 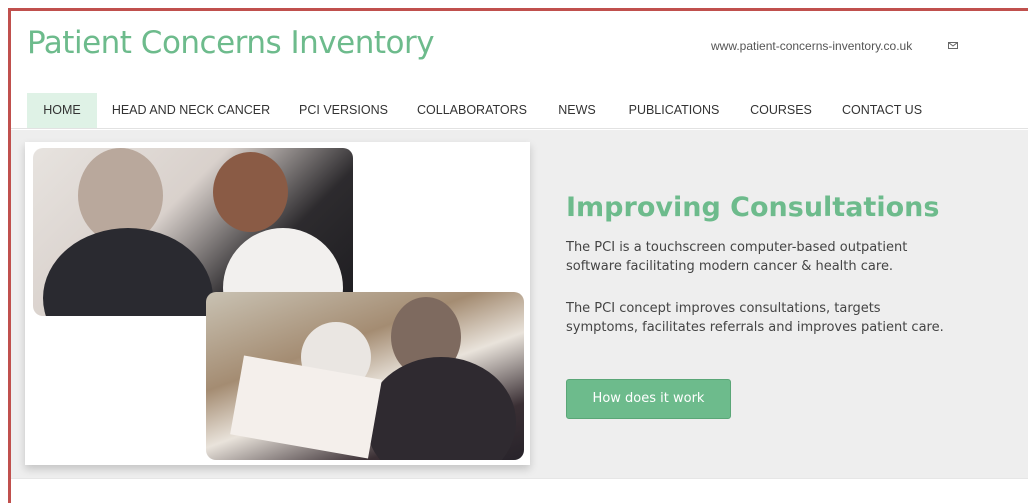 What do you see at coordinates (62, 110) in the screenshot?
I see `nav-item-home: HOME` at bounding box center [62, 110].